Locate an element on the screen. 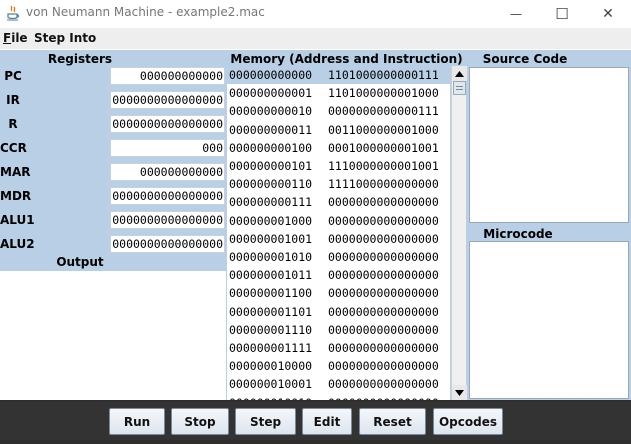 This screenshot has height=444, width=631. microcode-area is located at coordinates (549, 320).